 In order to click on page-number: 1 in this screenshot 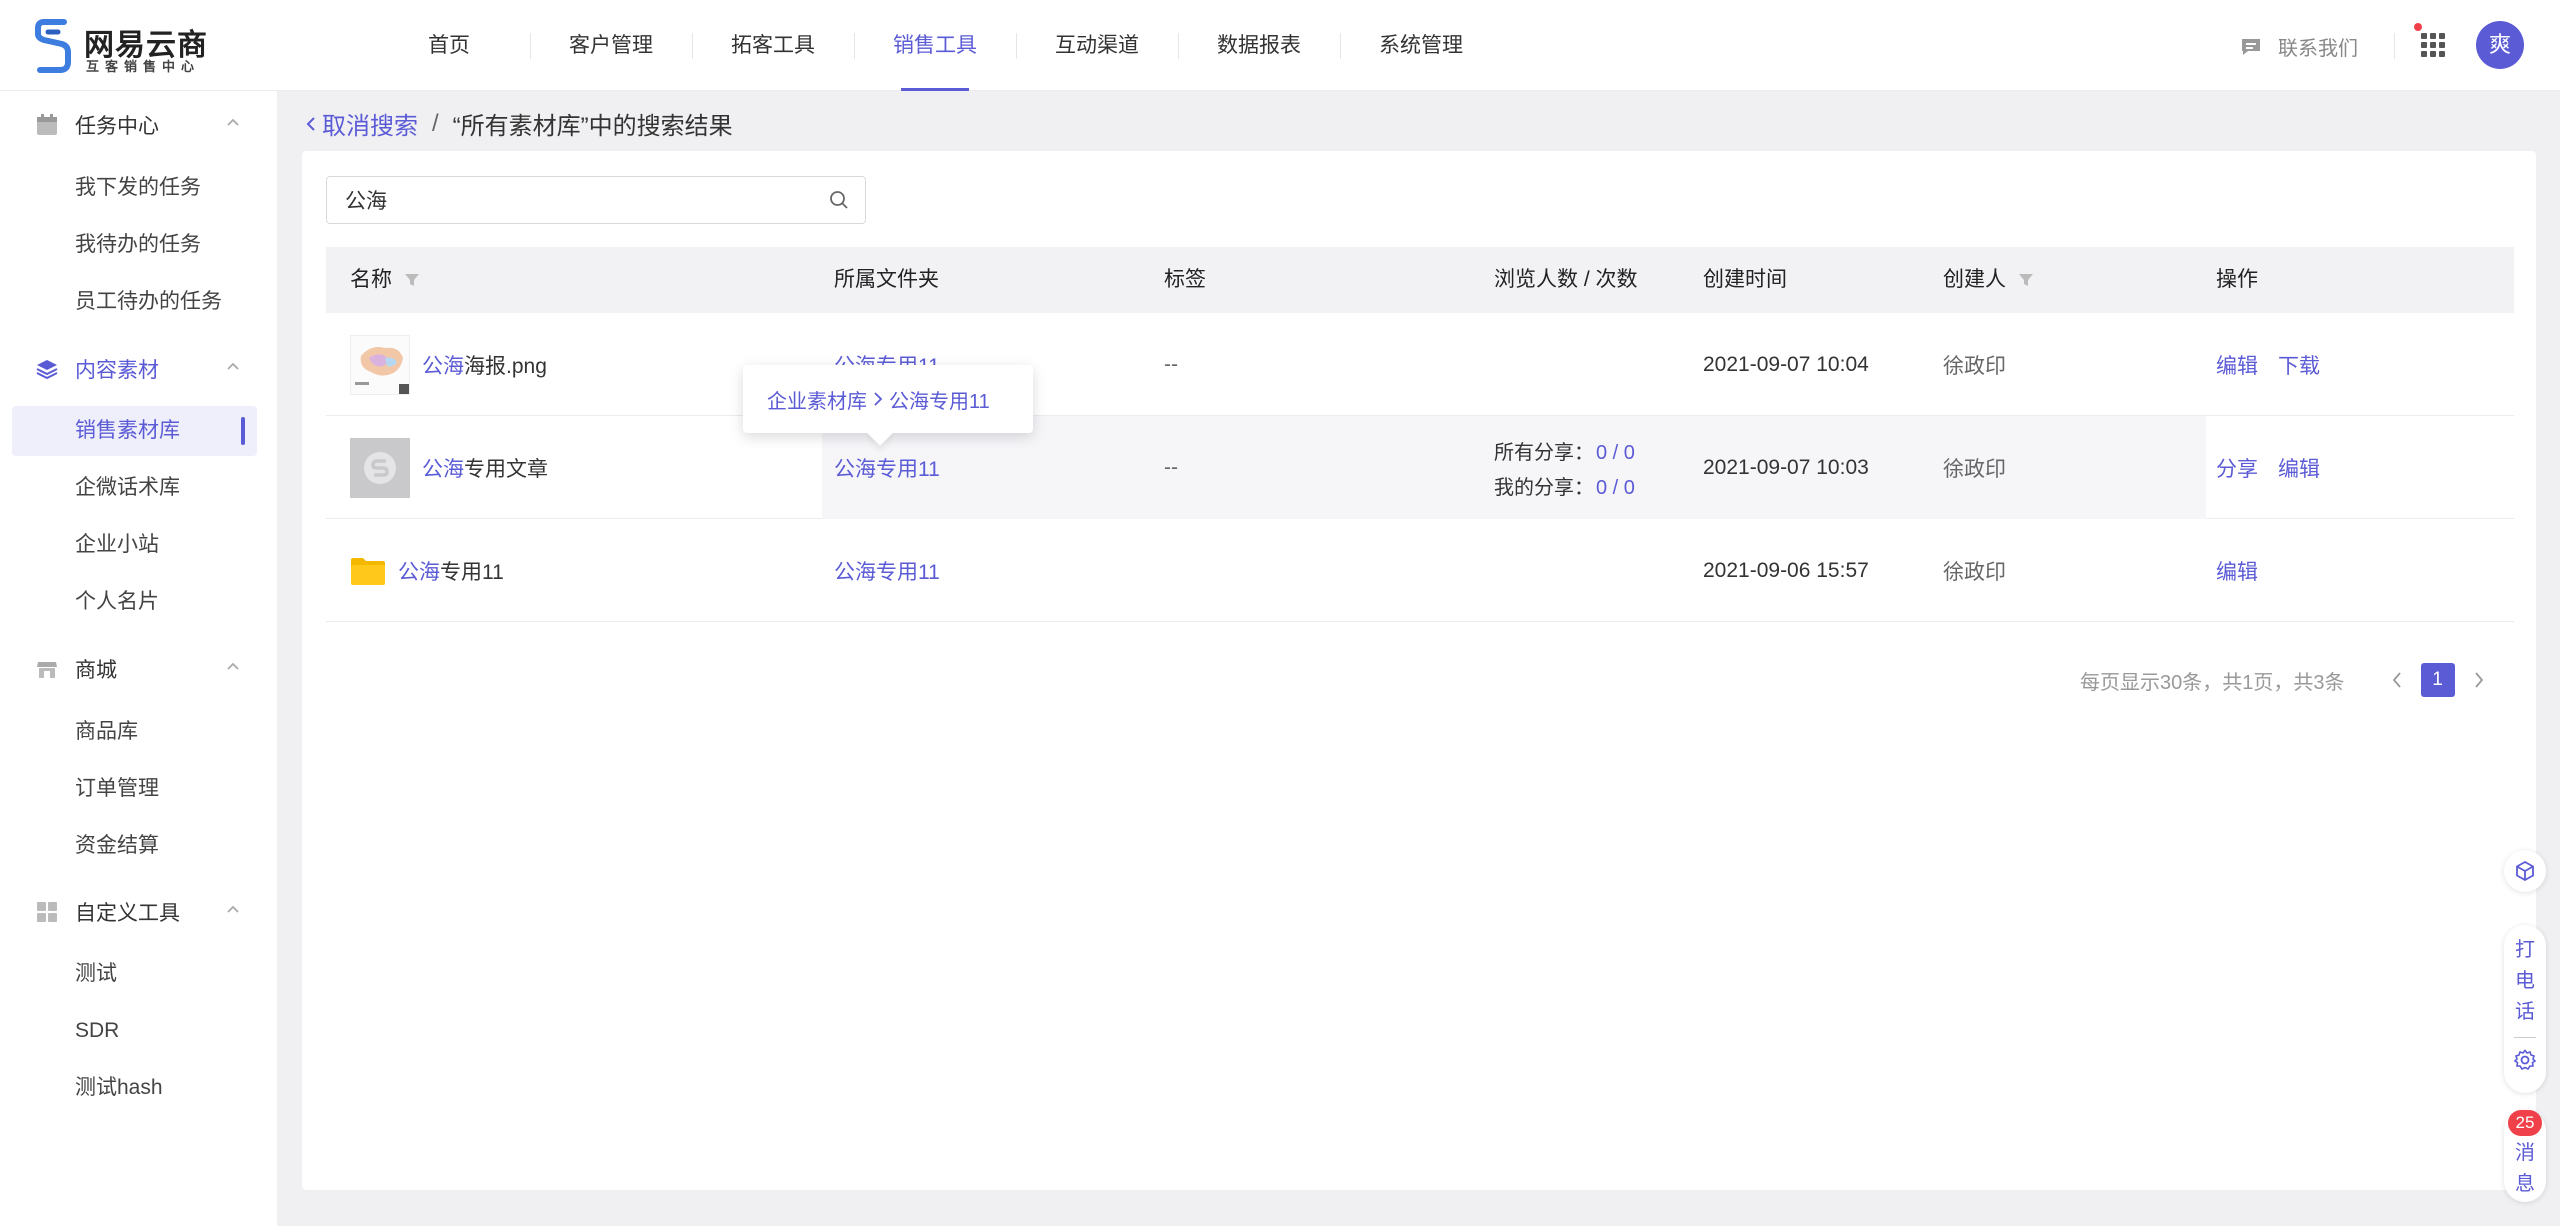, I will do `click(2437, 680)`.